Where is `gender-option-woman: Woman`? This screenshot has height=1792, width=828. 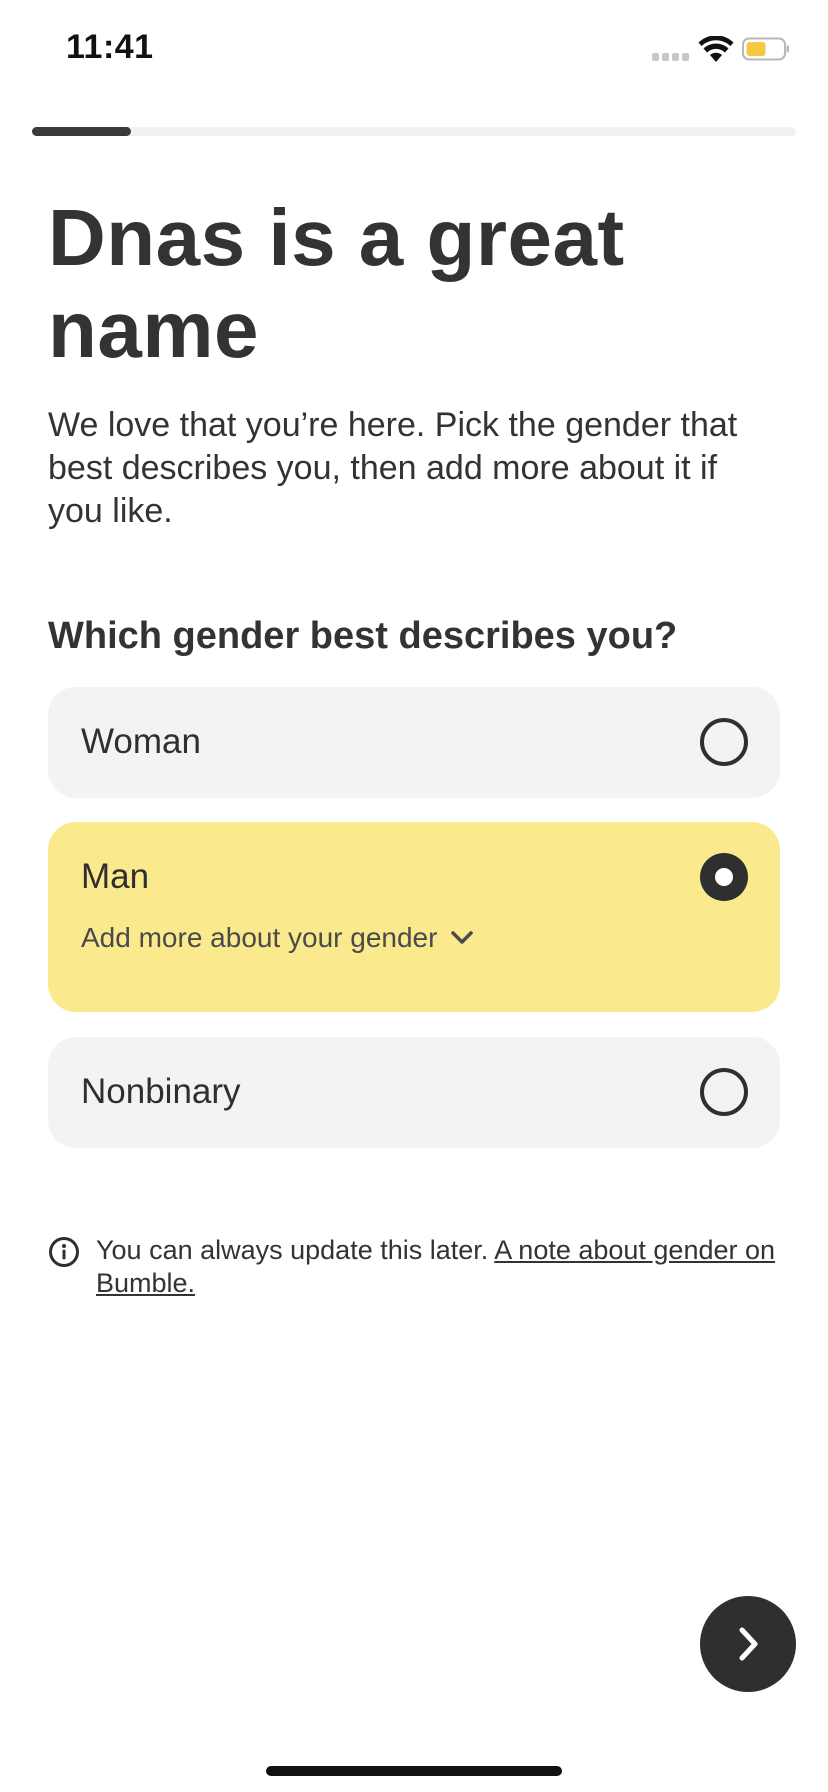 gender-option-woman: Woman is located at coordinates (414, 742).